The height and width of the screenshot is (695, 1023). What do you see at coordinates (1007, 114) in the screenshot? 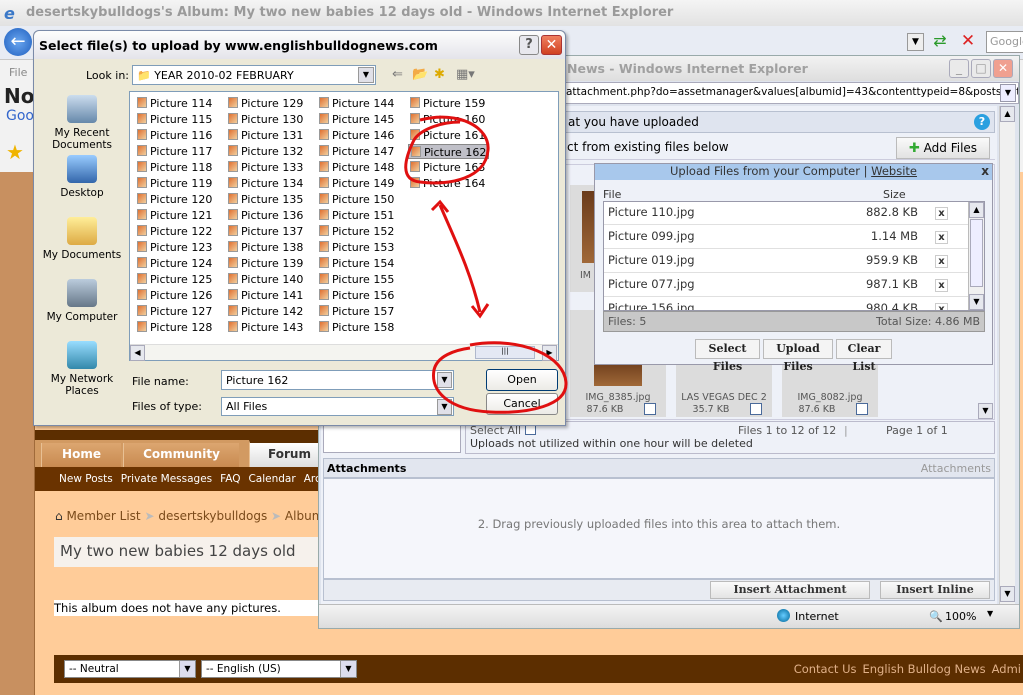
I see `scroll-up-button: ▲` at bounding box center [1007, 114].